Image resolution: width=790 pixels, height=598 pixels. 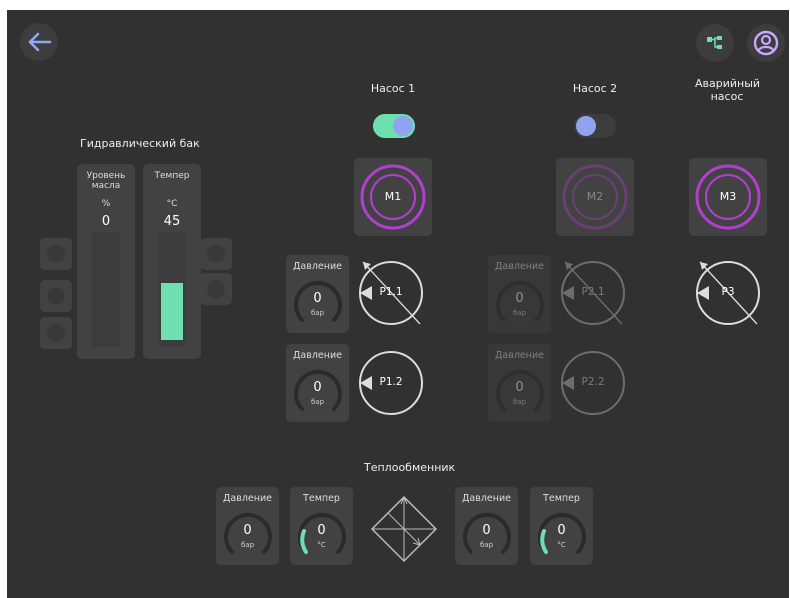 I want to click on hx-left-temp: Темпер 0 °C, so click(x=321, y=526).